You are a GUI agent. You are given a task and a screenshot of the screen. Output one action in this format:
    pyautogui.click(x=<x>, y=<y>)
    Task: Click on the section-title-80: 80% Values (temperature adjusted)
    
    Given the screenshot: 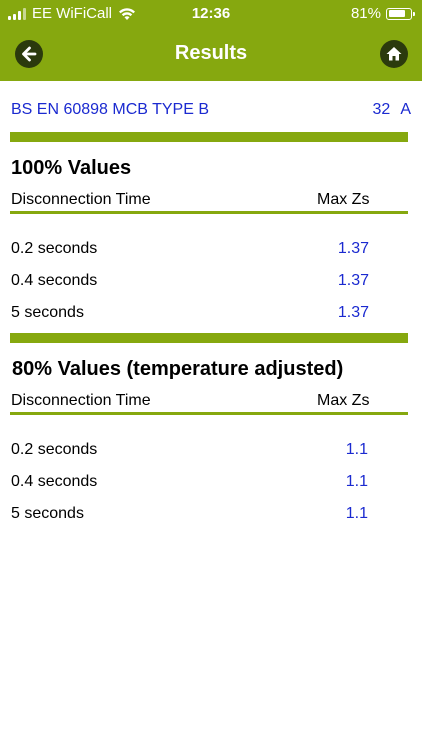 What is the action you would take?
    pyautogui.click(x=178, y=369)
    